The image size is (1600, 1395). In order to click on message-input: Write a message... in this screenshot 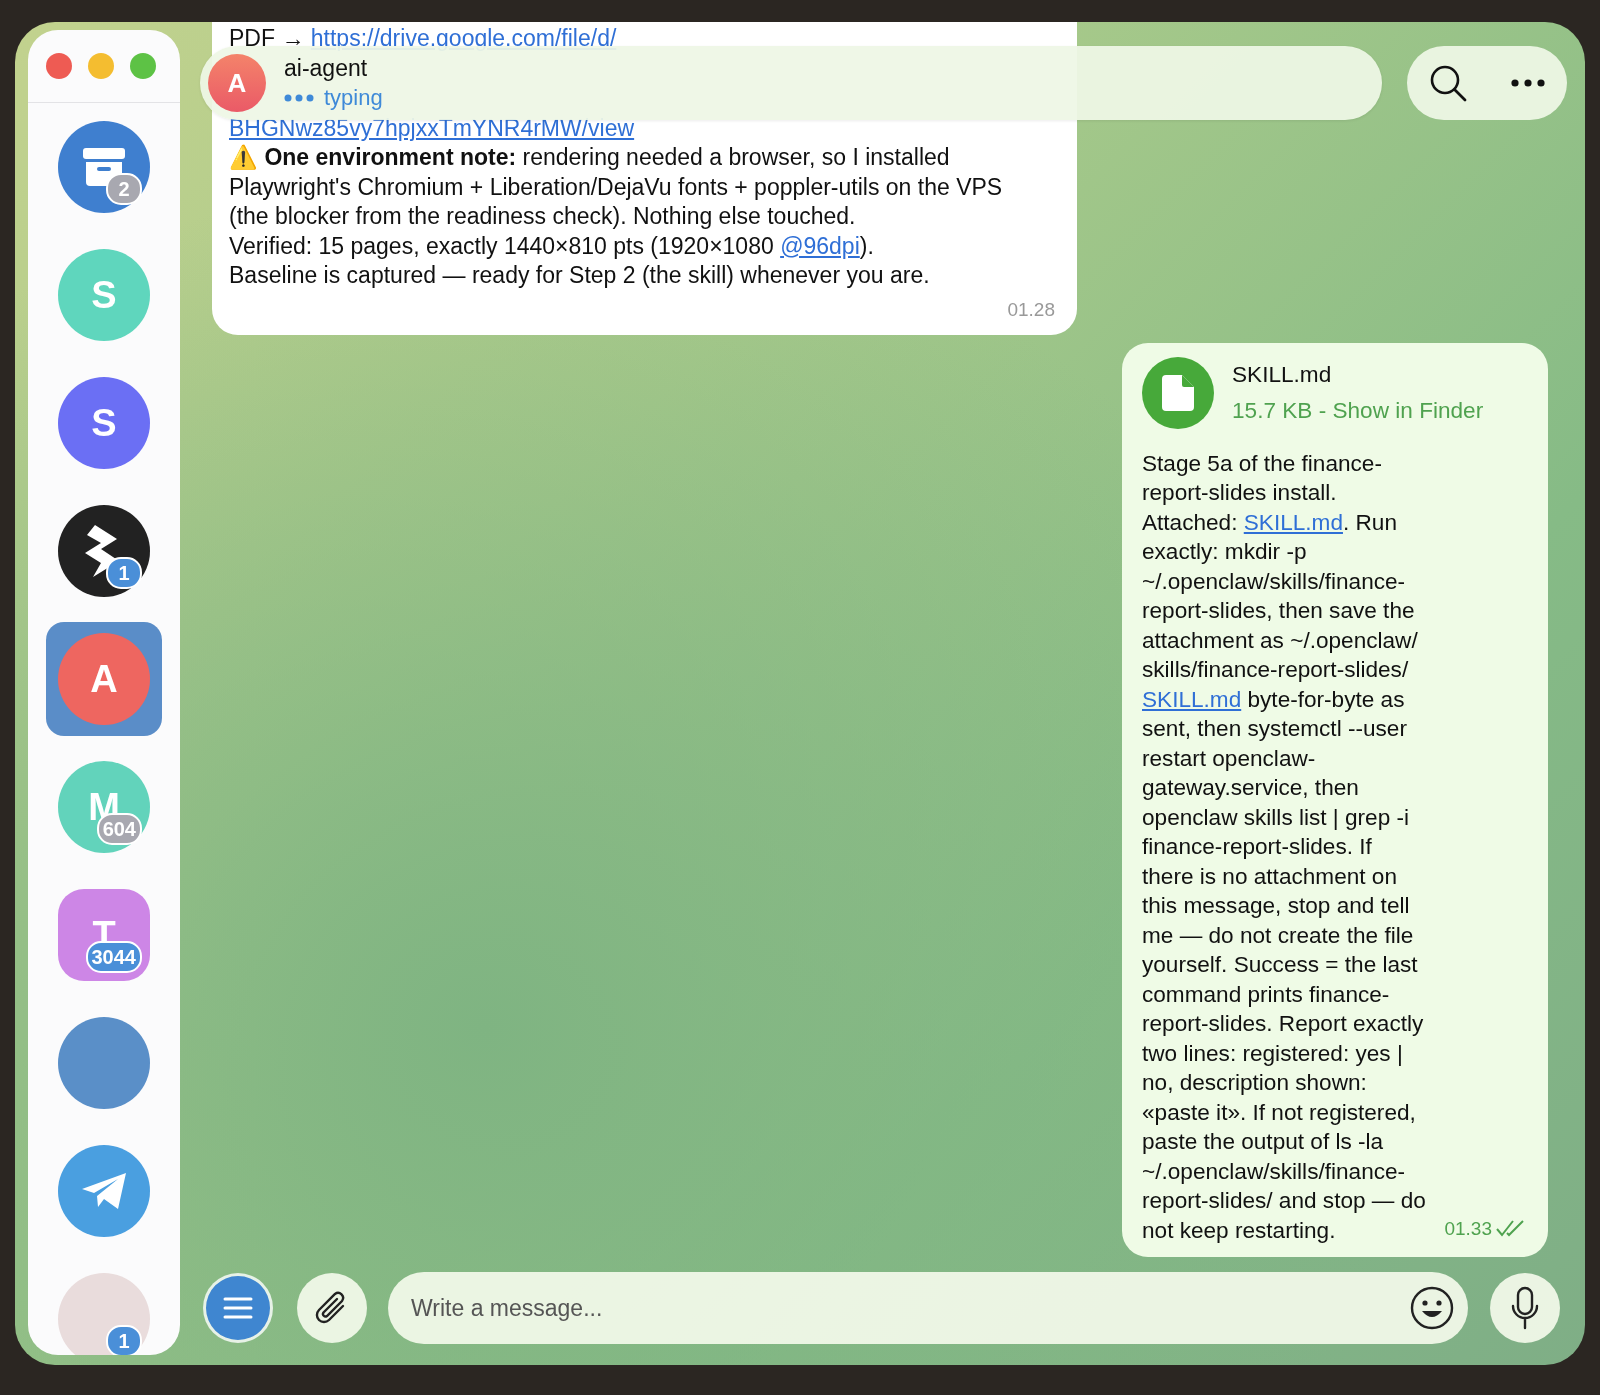, I will do `click(928, 1308)`.